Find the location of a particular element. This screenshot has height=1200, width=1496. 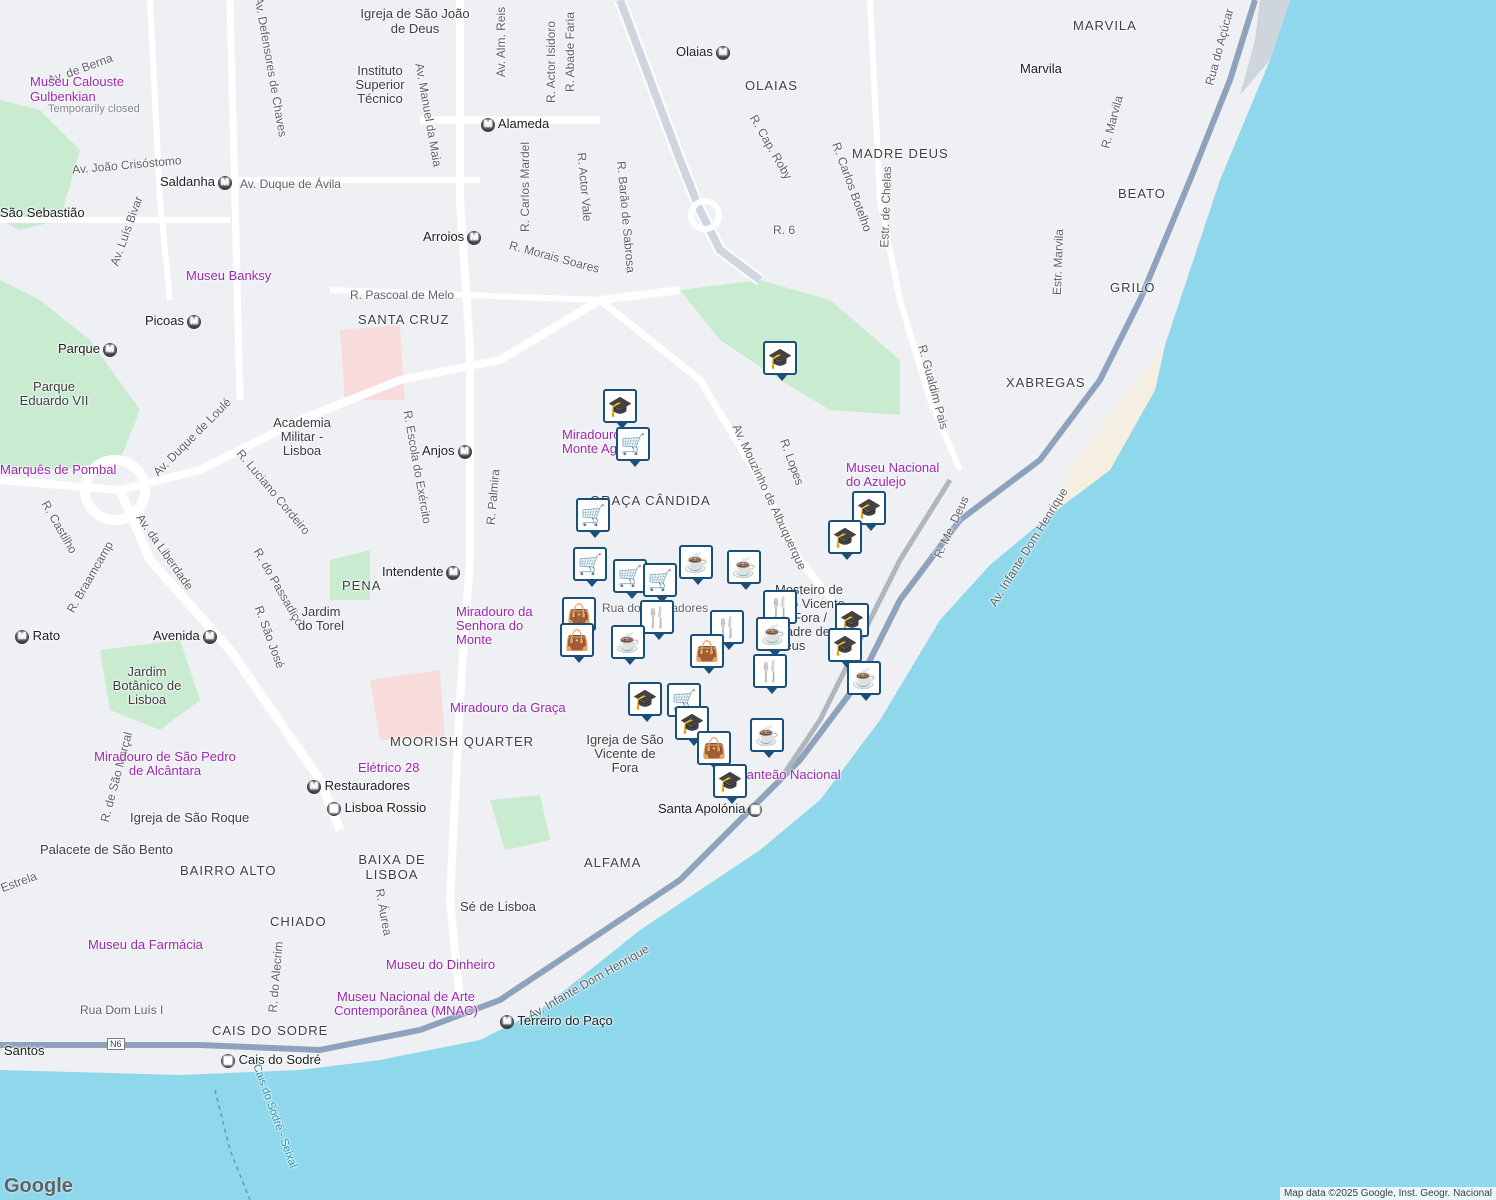

google-logo: Google is located at coordinates (38, 1186).